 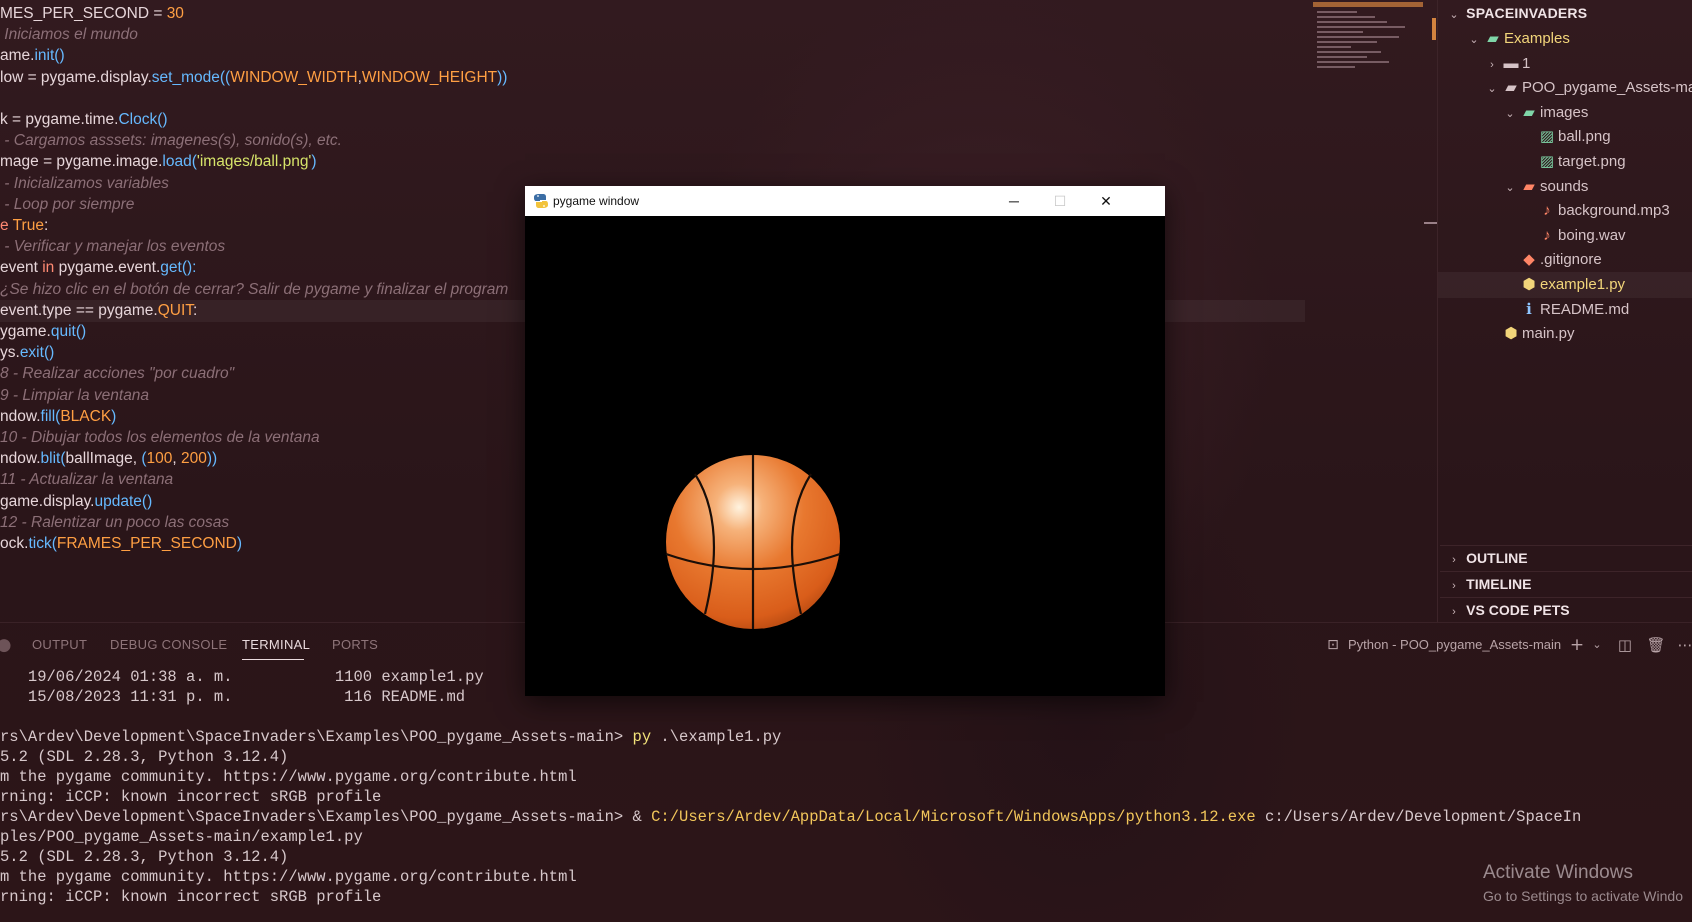 I want to click on activate-windows-subtitle: Go to Settings to activate Windo, so click(x=1583, y=896).